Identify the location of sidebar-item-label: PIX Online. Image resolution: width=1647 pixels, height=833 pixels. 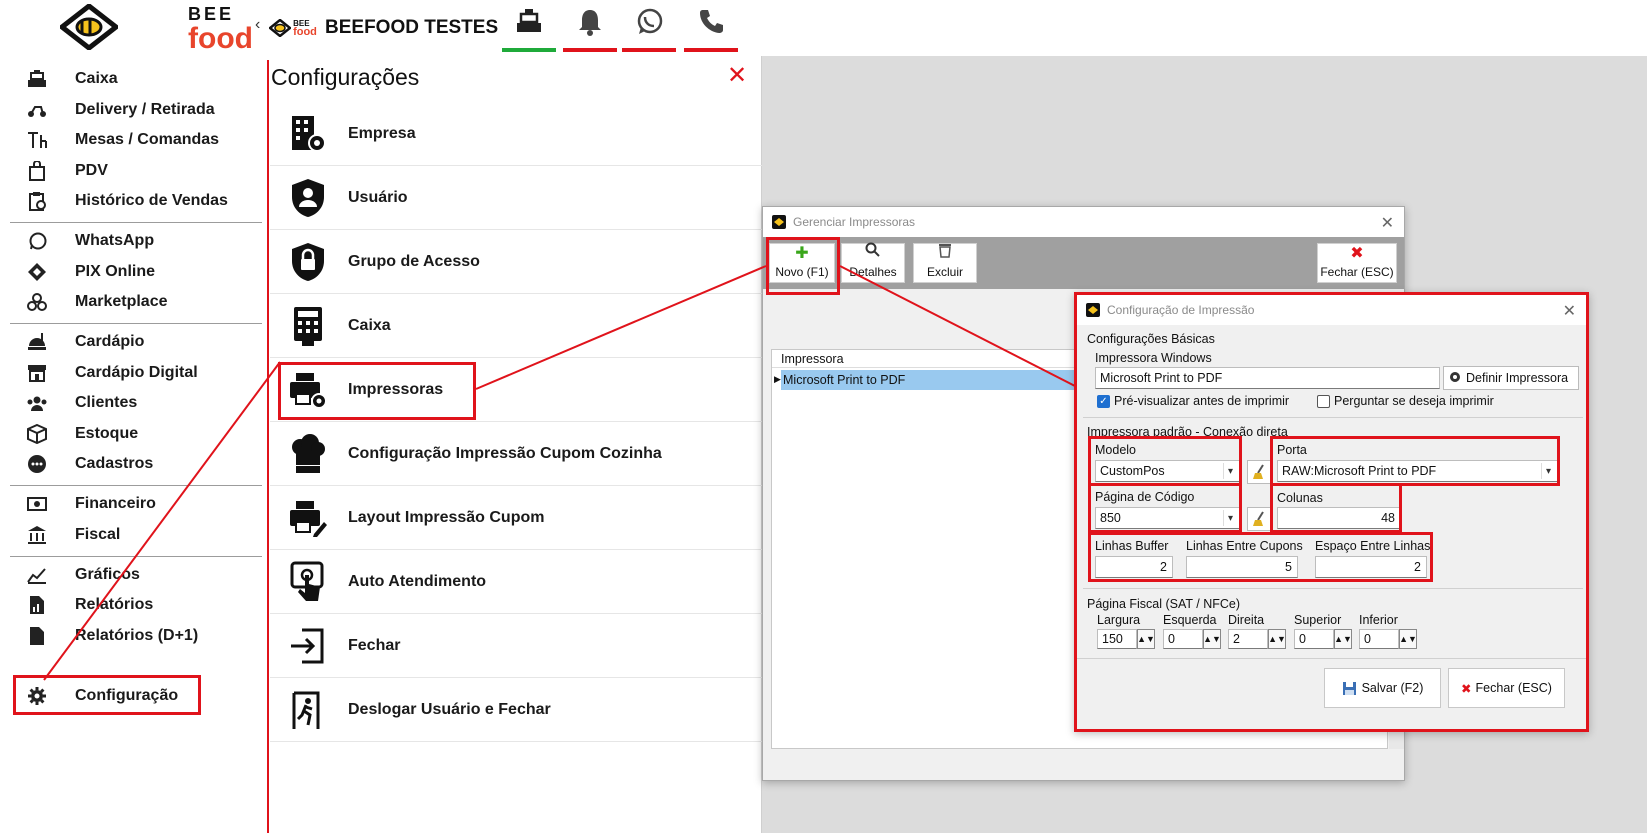
(115, 271).